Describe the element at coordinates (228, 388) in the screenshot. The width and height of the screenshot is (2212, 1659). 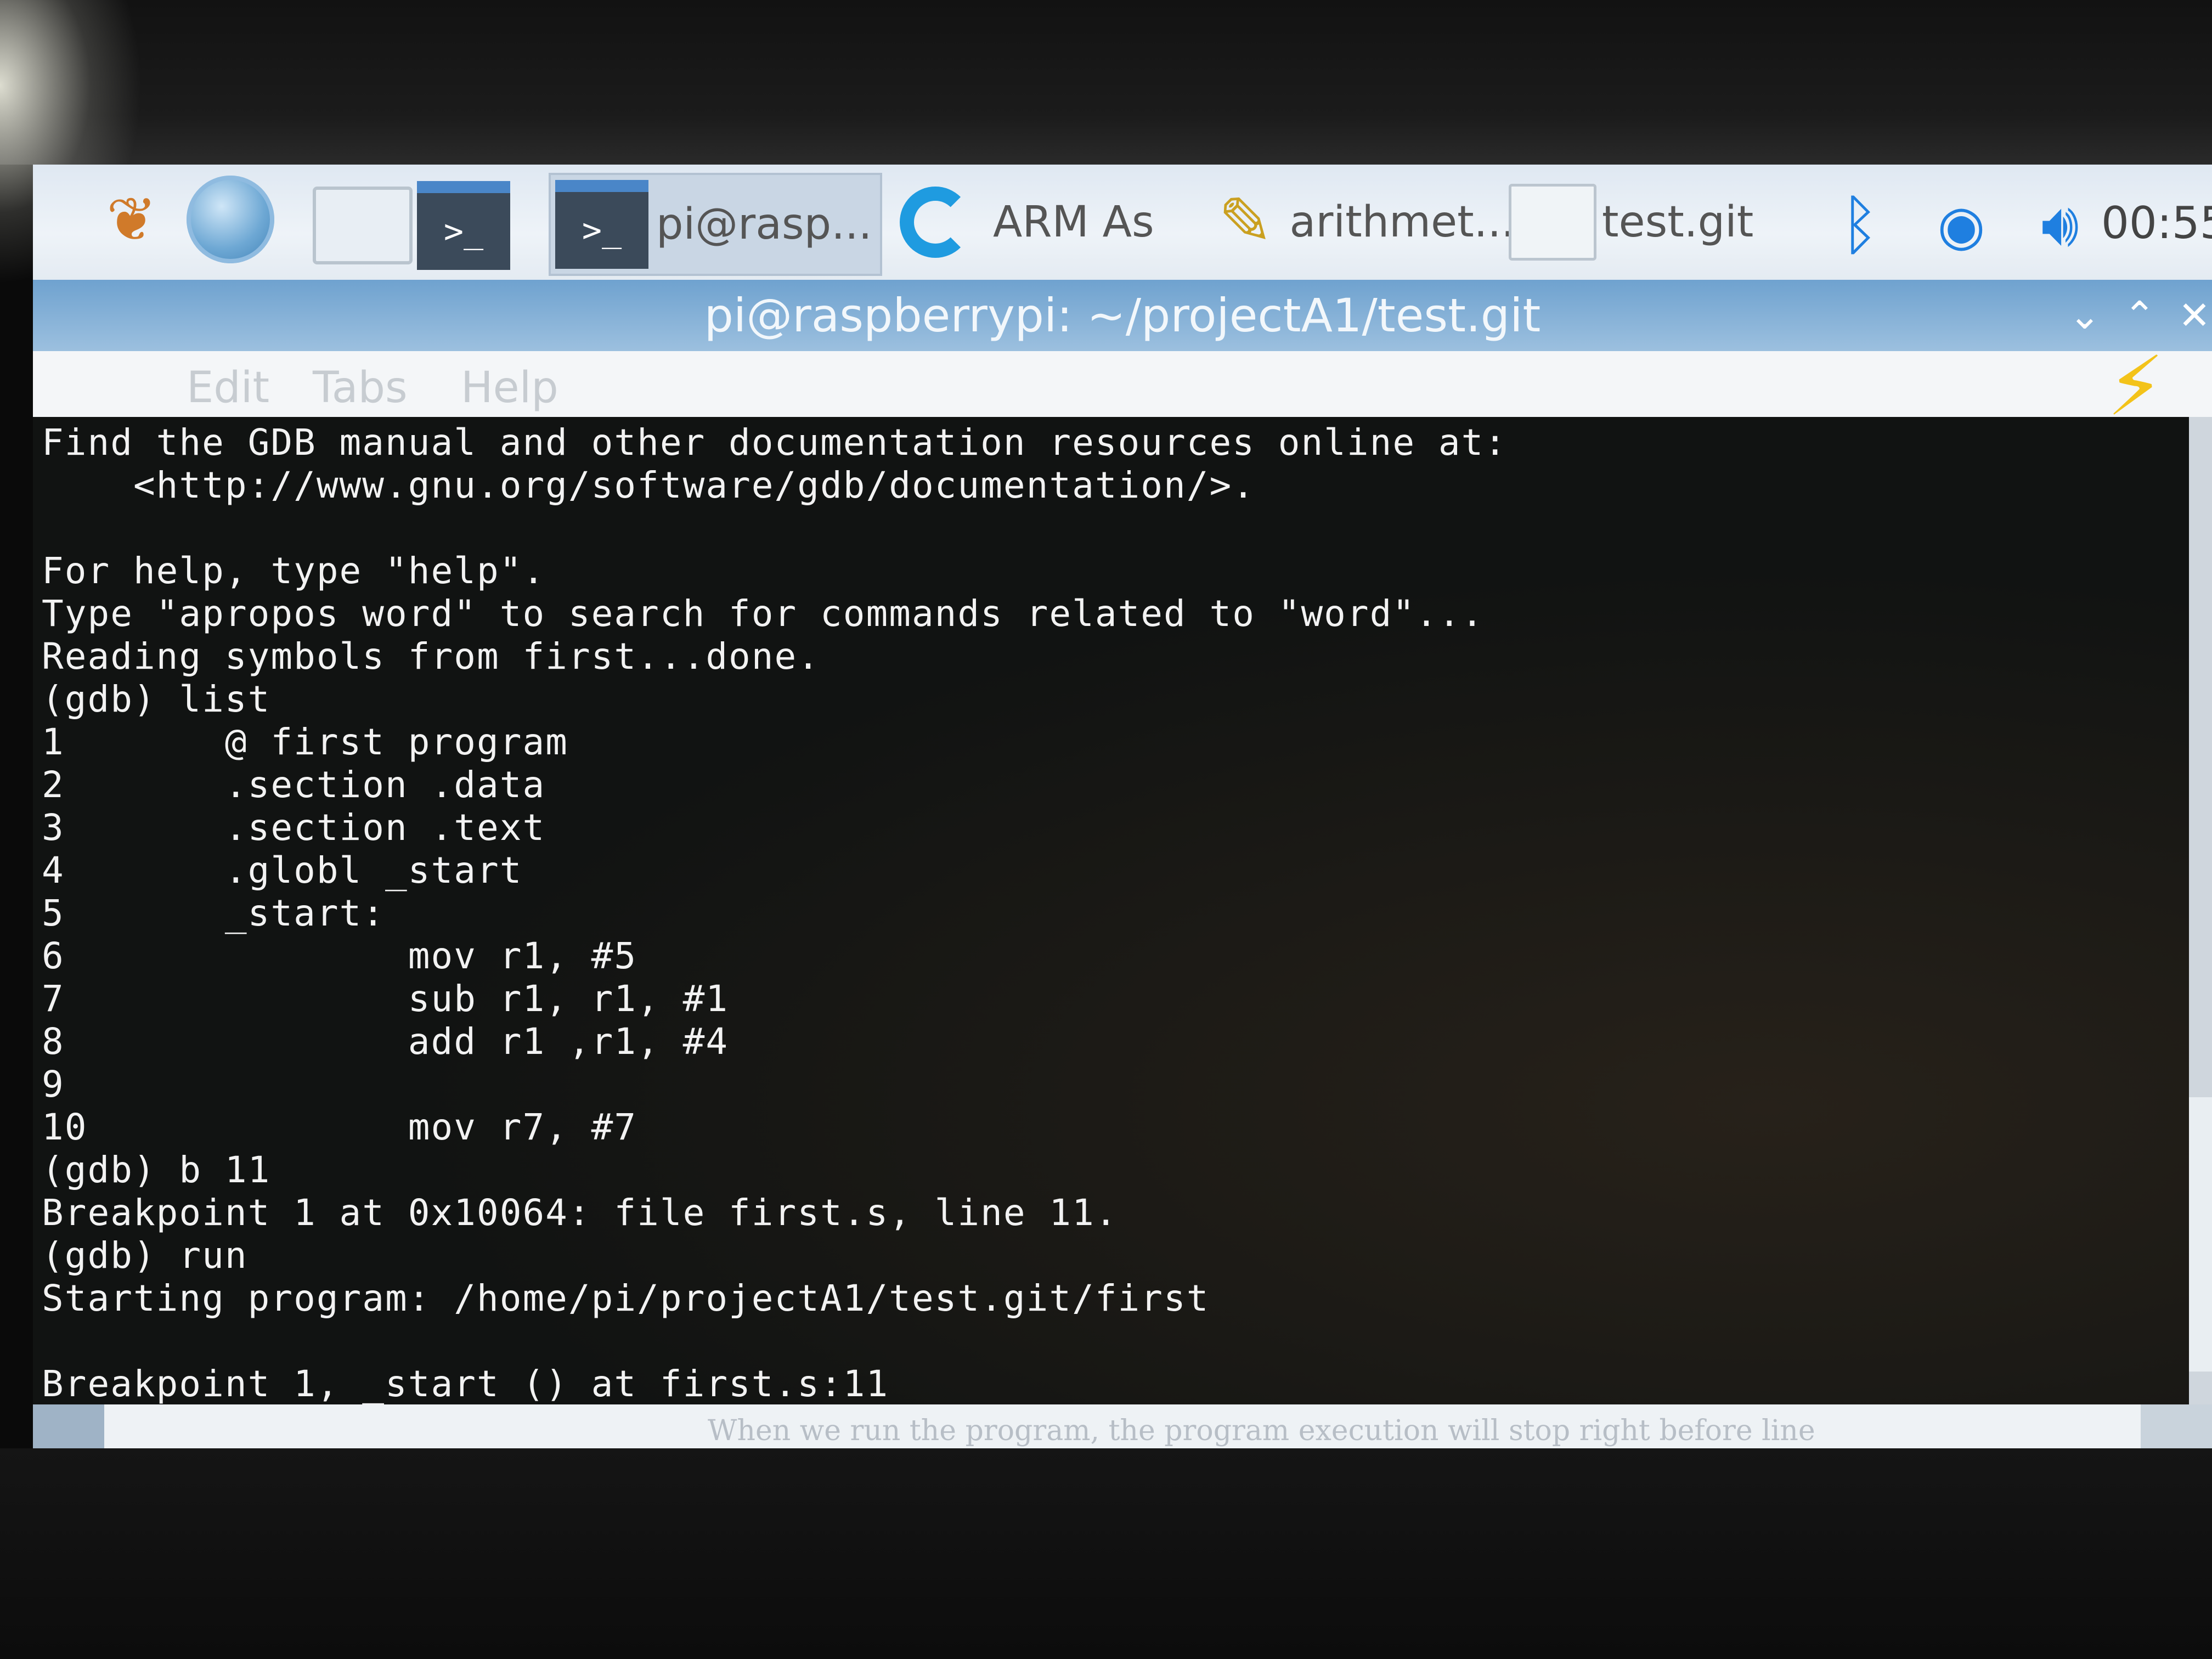
I see `menu-edit: Edit` at that location.